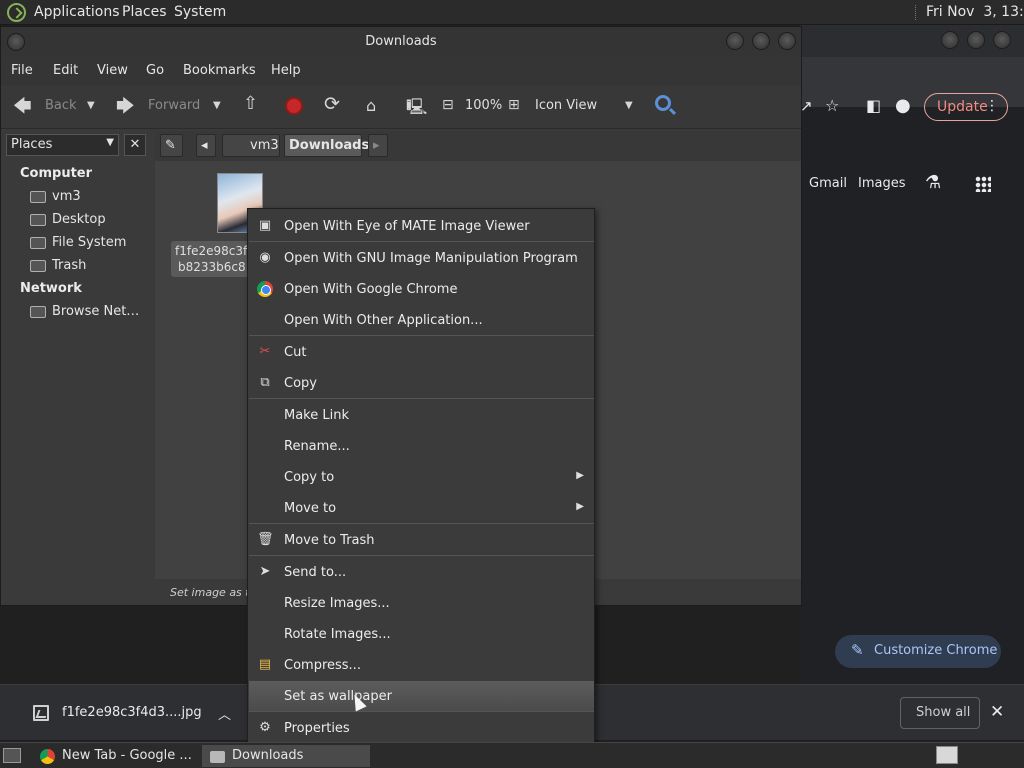 The image size is (1024, 768). I want to click on images-link: Images, so click(882, 183).